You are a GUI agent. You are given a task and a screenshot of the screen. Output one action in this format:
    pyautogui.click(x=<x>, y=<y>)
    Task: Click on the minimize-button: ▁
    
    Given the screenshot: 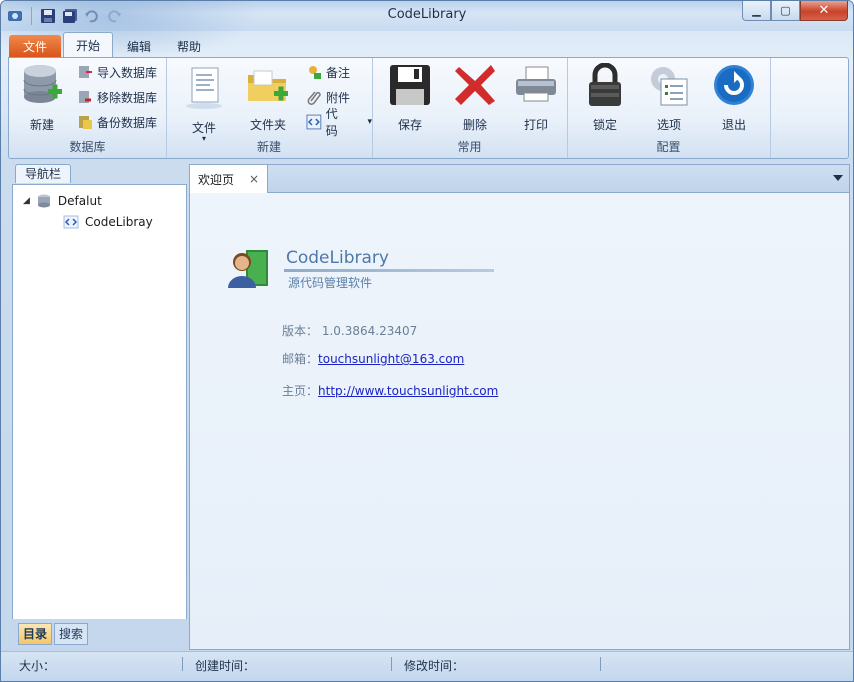 What is the action you would take?
    pyautogui.click(x=756, y=11)
    